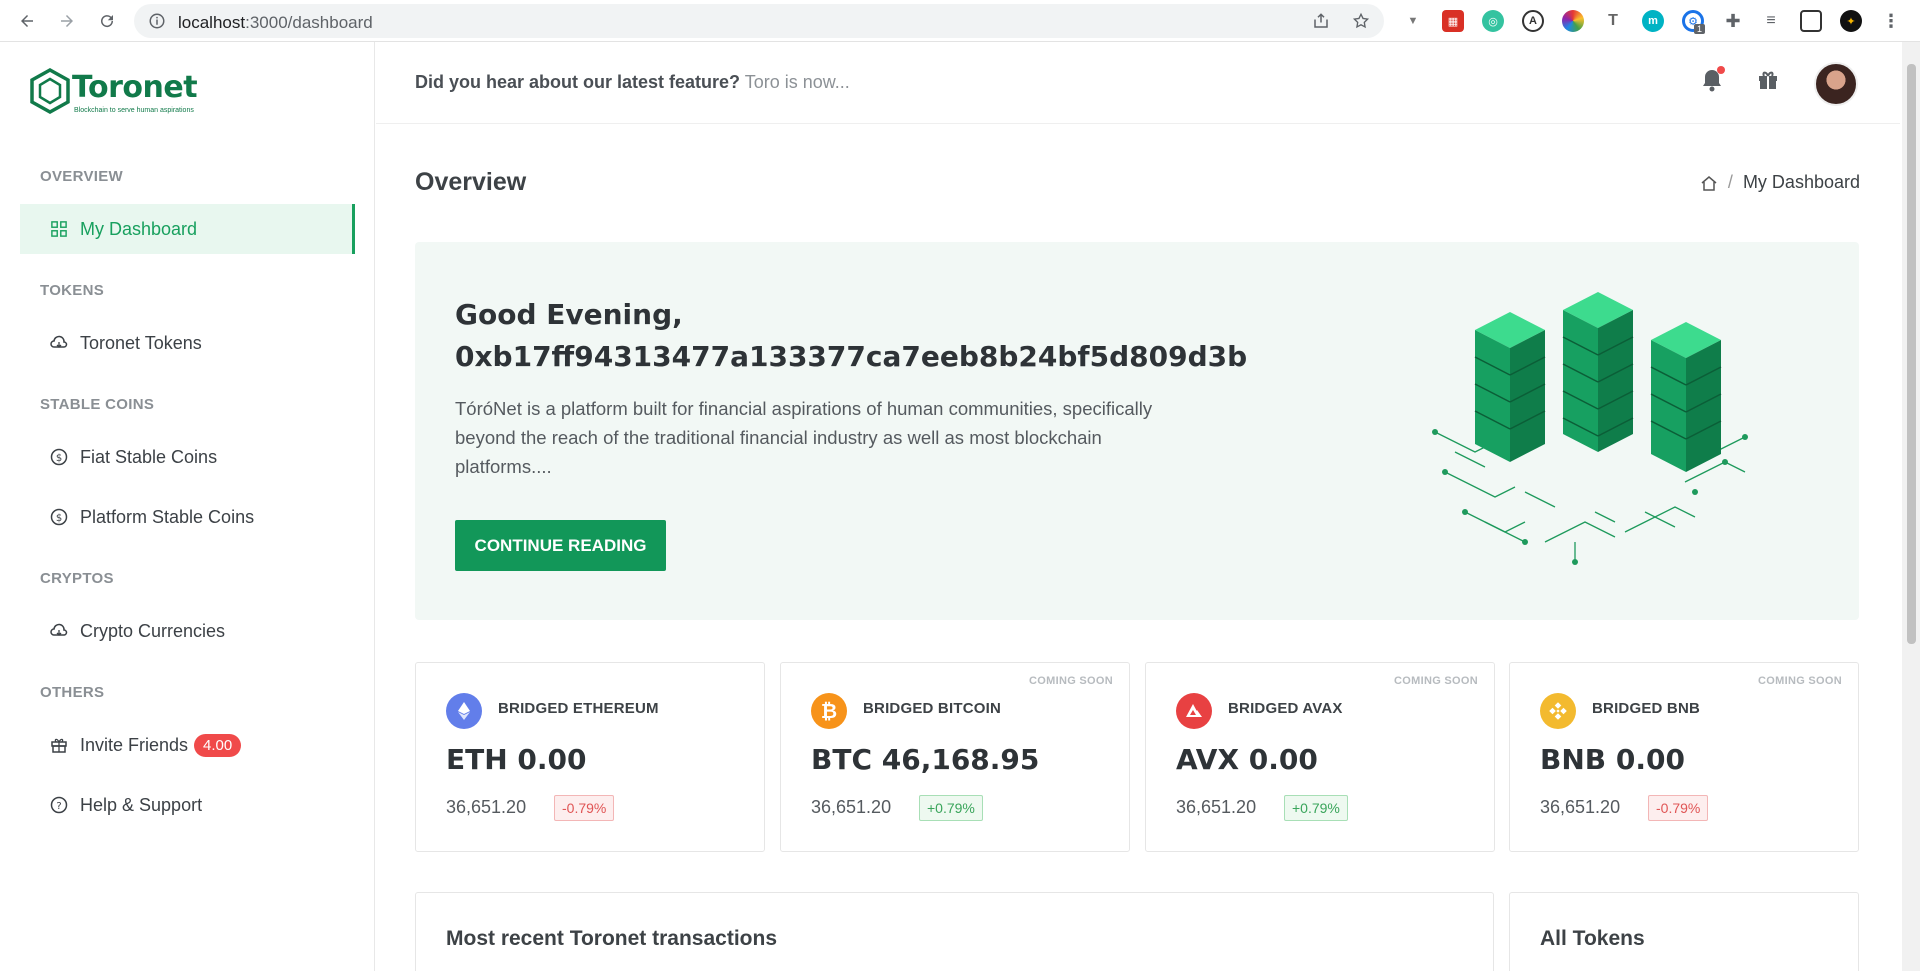 The image size is (1920, 971). I want to click on avatar, so click(1836, 84).